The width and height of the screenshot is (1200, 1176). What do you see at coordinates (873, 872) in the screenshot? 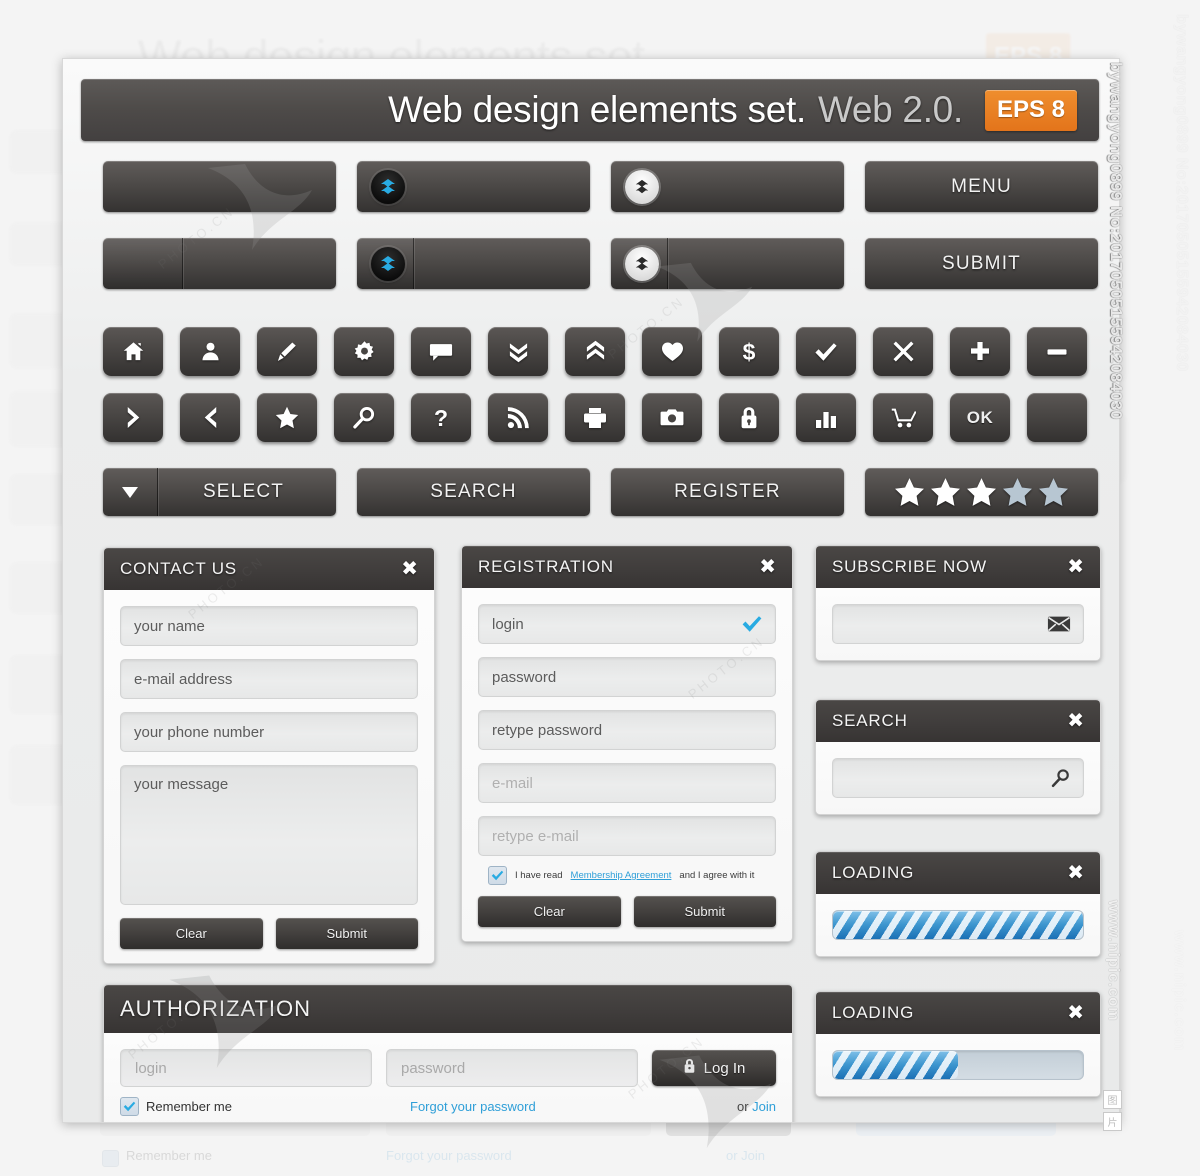
I see `loading-panel-1-title: LOADING` at bounding box center [873, 872].